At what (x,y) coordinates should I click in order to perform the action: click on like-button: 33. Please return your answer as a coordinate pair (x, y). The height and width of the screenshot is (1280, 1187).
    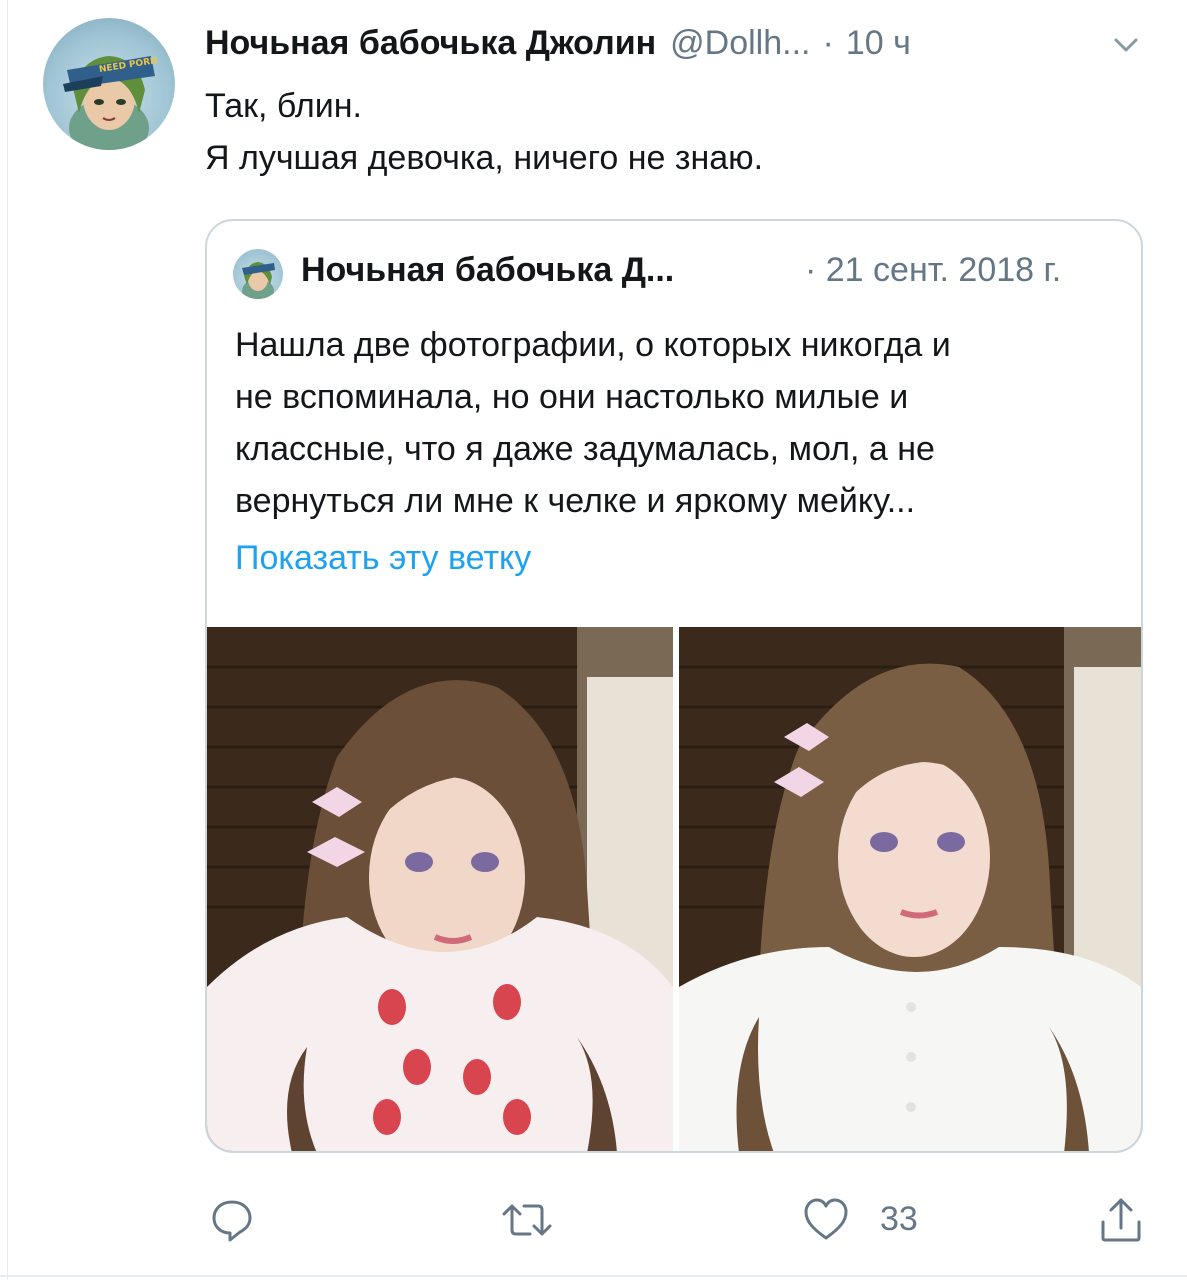
    Looking at the image, I should click on (860, 1219).